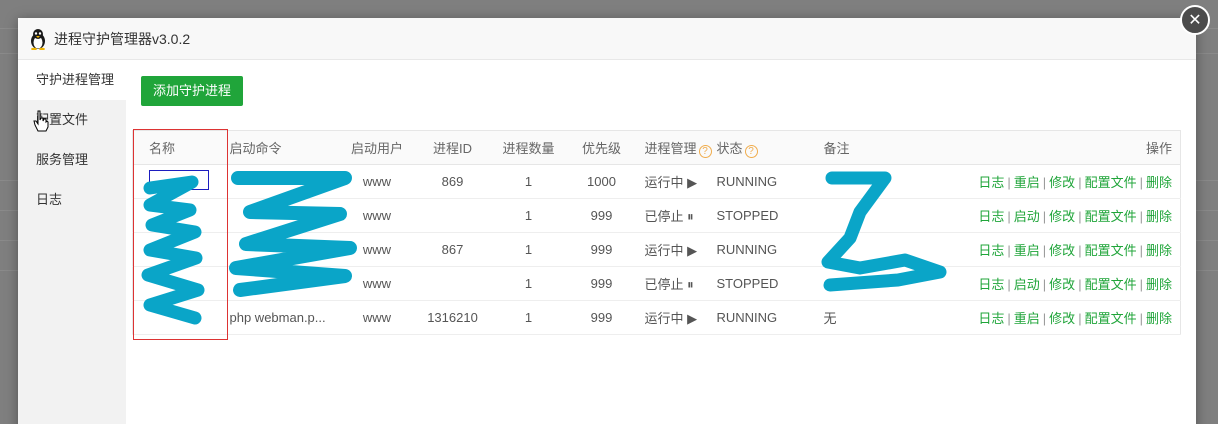 The image size is (1218, 424). I want to click on name-selection-box, so click(179, 180).